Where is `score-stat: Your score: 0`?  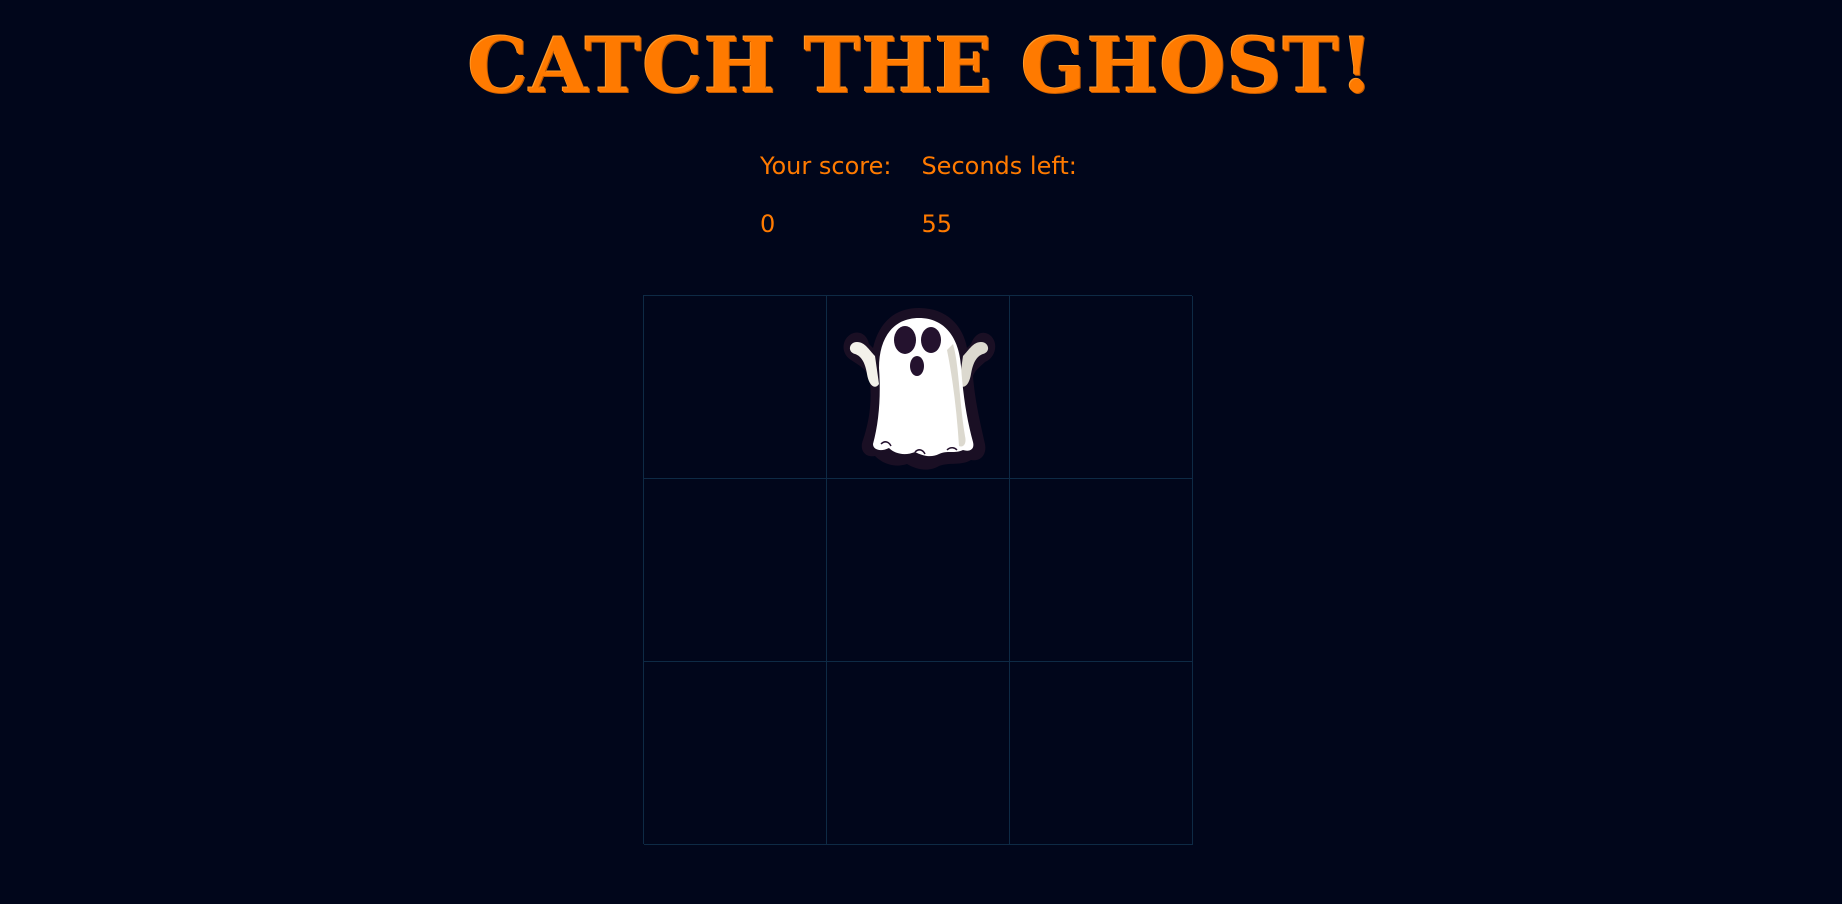 score-stat: Your score: 0 is located at coordinates (825, 195).